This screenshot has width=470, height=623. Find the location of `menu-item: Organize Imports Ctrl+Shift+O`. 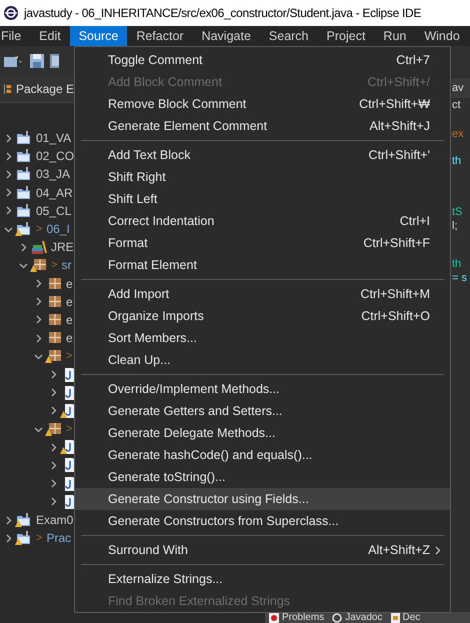

menu-item: Organize Imports Ctrl+Shift+O is located at coordinates (262, 316).